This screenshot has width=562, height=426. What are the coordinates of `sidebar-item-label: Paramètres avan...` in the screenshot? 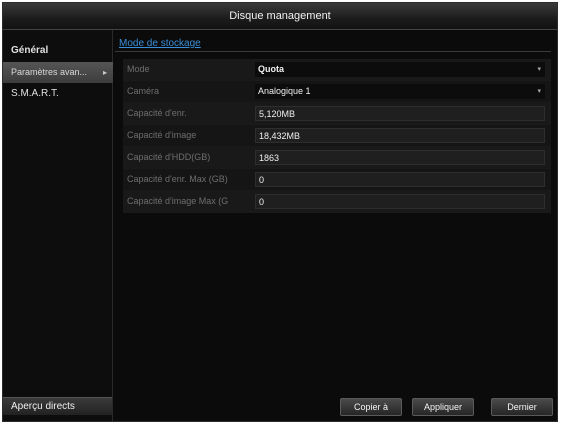 It's located at (49, 72).